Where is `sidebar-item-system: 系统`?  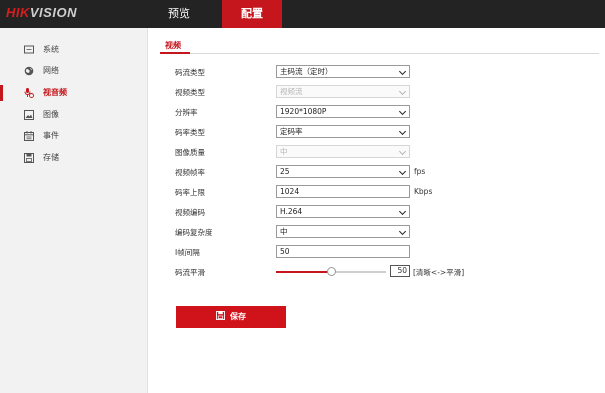
sidebar-item-system: 系统 is located at coordinates (74, 50).